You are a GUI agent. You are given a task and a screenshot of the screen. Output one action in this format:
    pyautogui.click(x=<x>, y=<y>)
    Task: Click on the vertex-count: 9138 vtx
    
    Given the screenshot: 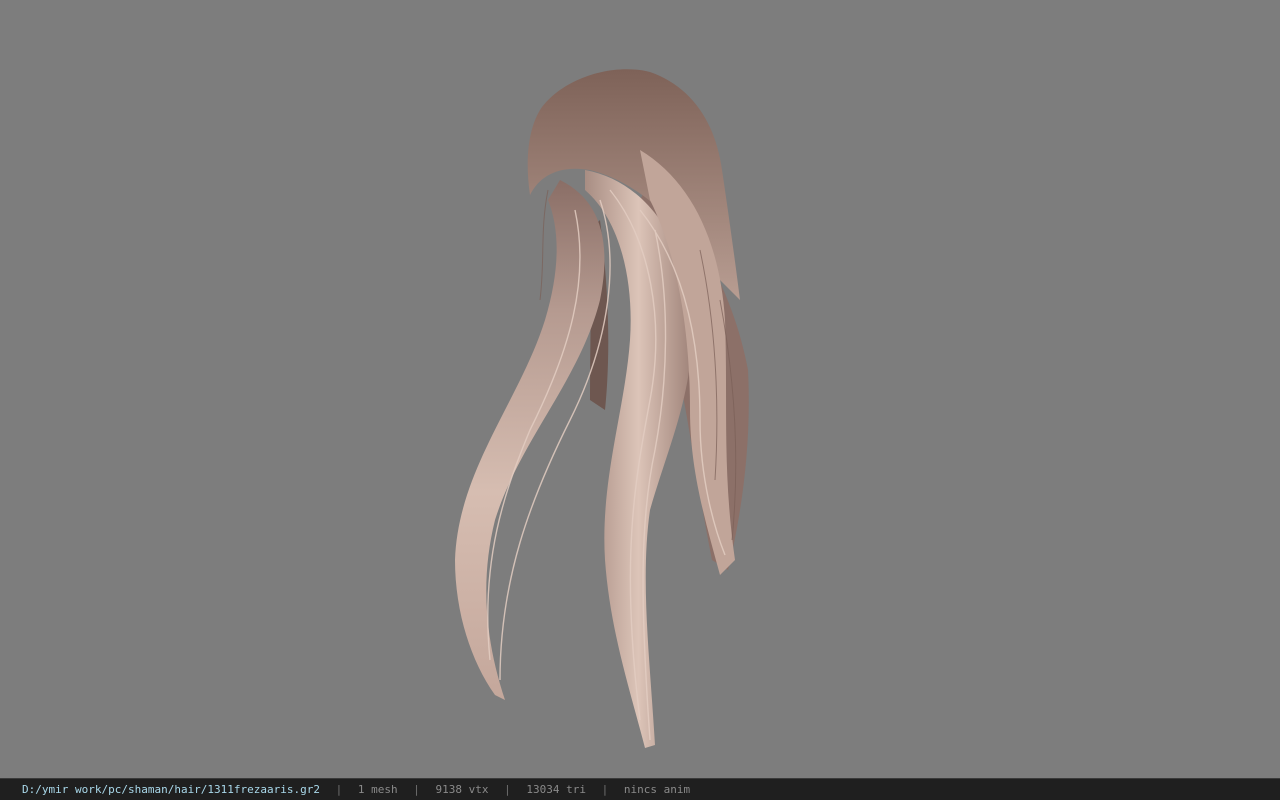 What is the action you would take?
    pyautogui.click(x=462, y=789)
    